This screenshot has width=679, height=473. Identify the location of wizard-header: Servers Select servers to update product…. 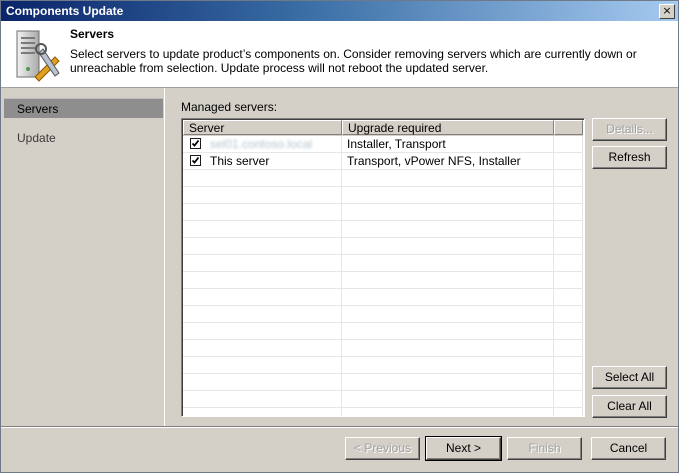
(339, 54).